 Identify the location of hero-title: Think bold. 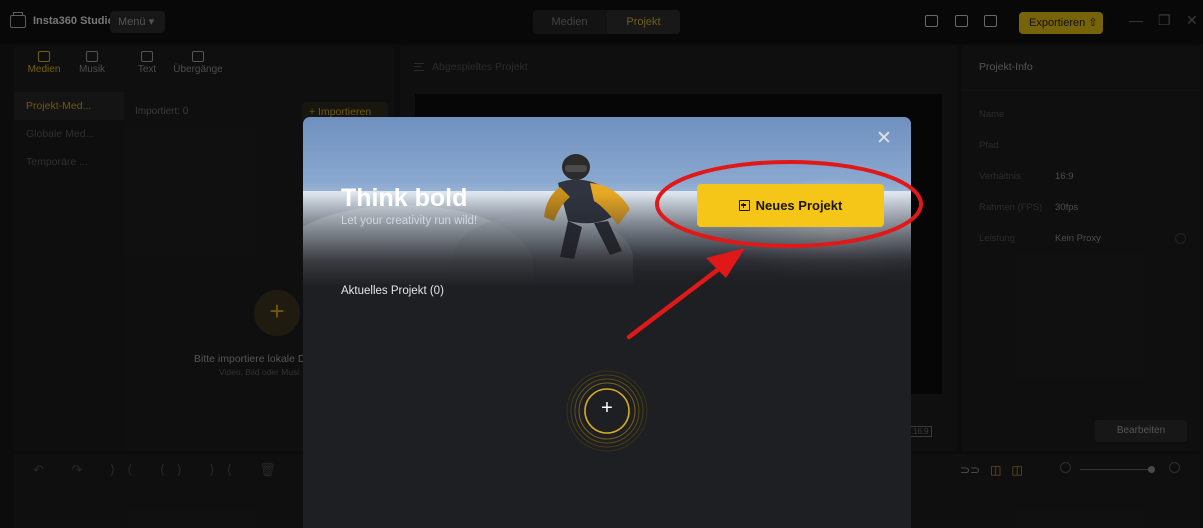
(404, 198).